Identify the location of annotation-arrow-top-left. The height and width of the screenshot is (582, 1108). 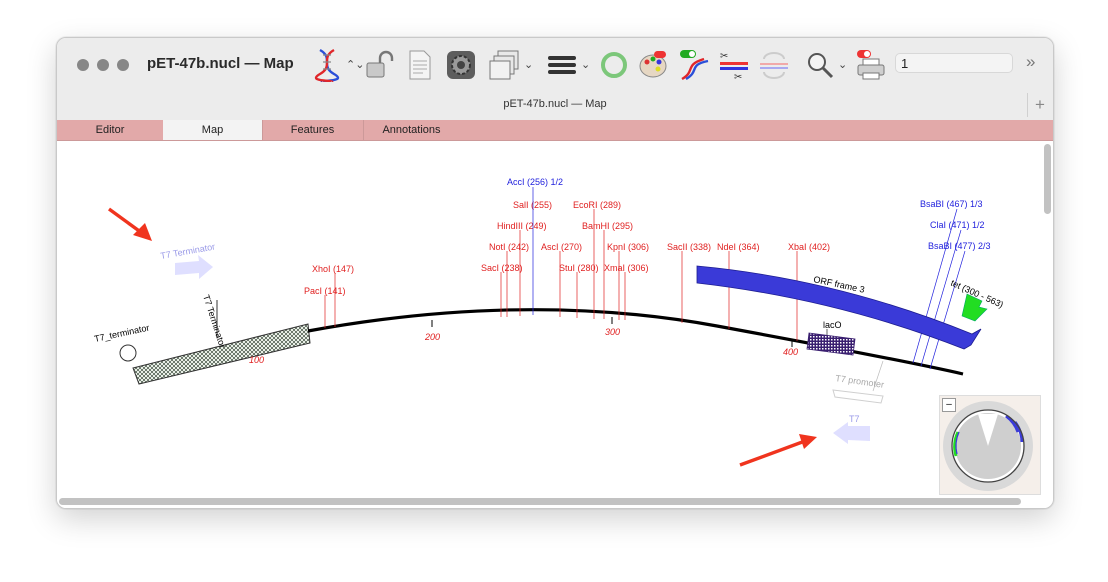
(130, 224).